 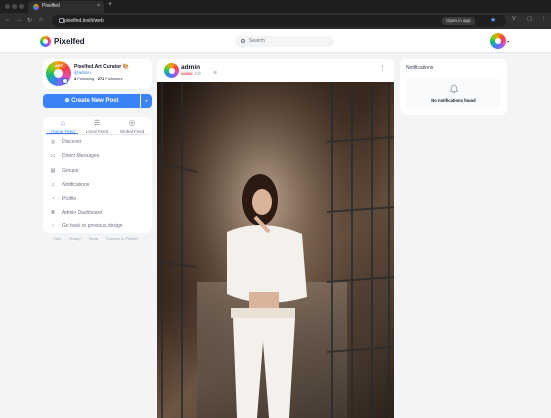 What do you see at coordinates (284, 41) in the screenshot?
I see `search-input: Search` at bounding box center [284, 41].